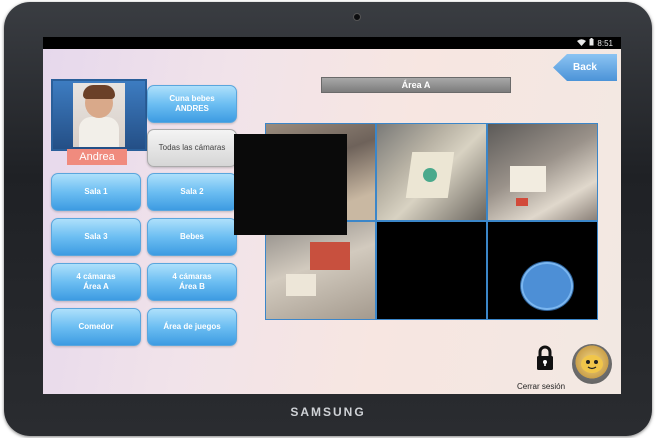 The height and width of the screenshot is (438, 656). I want to click on child-photo-card, so click(99, 115).